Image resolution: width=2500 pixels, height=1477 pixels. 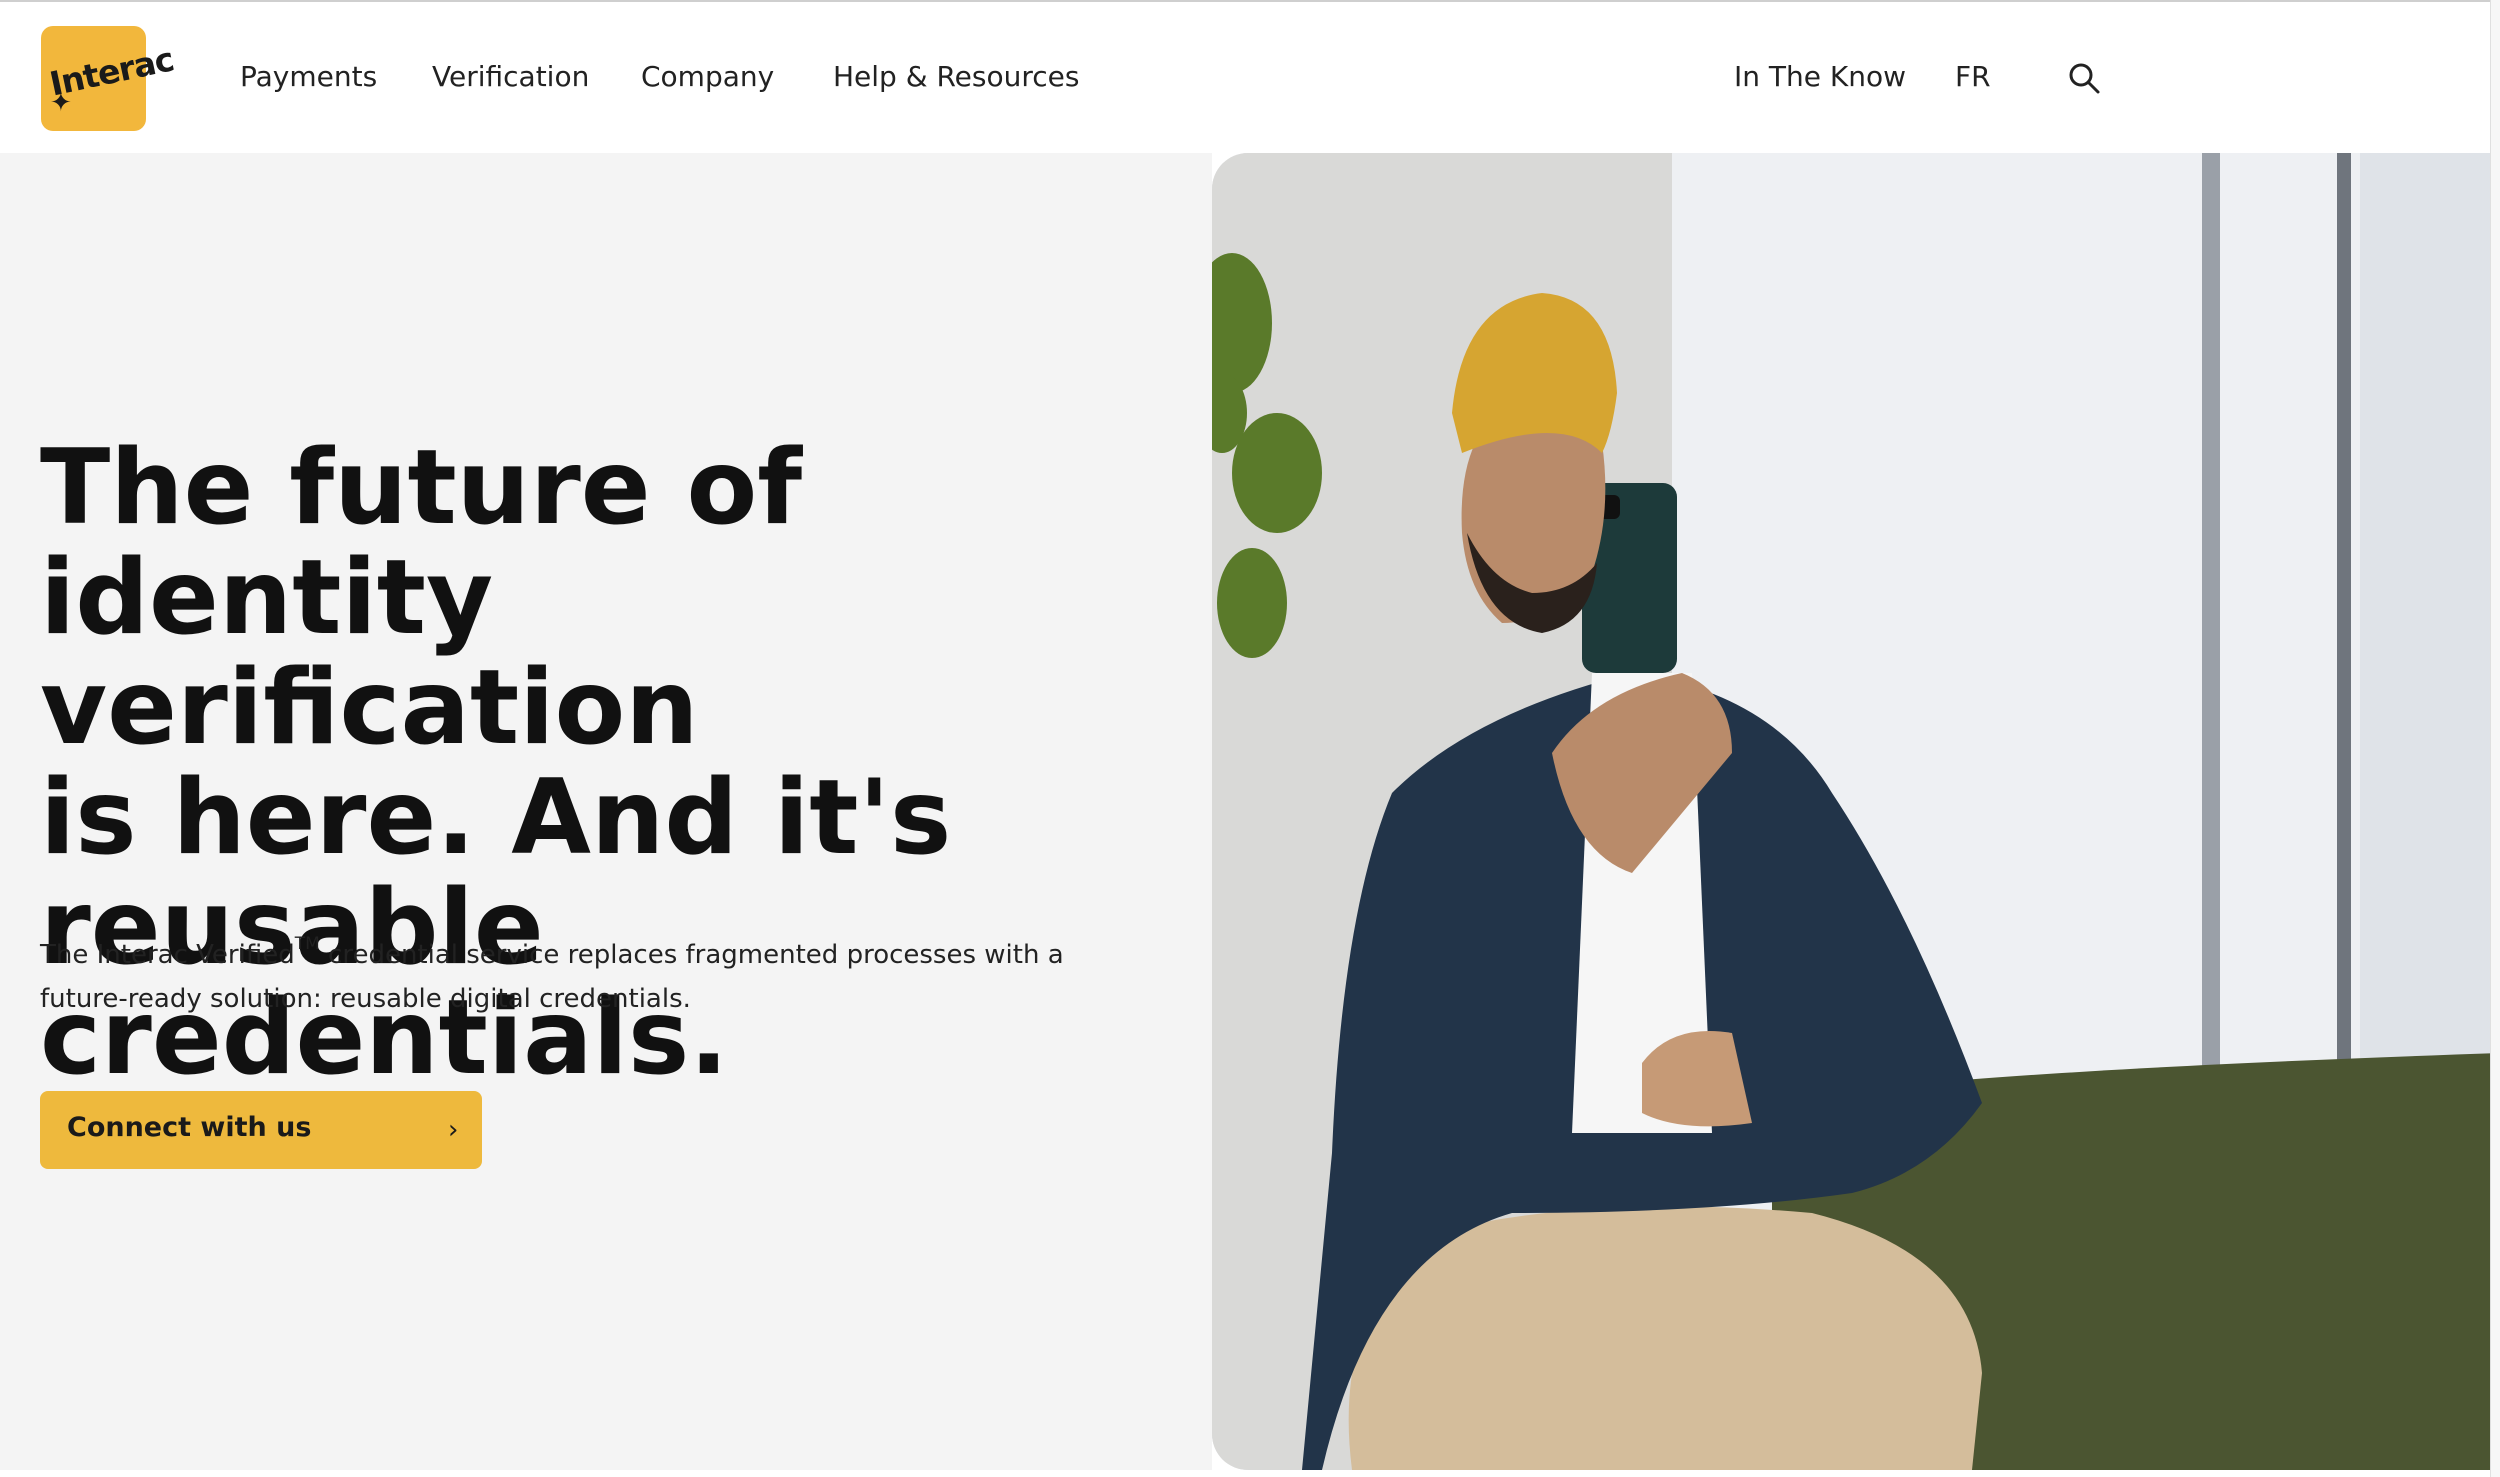 What do you see at coordinates (369, 653) in the screenshot?
I see `headline-line-2: identity verification` at bounding box center [369, 653].